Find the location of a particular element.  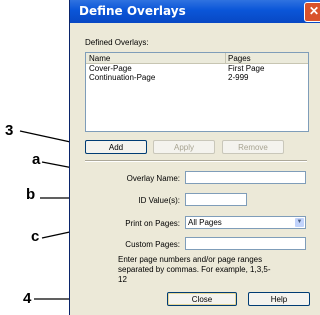

print-on-pages-select: All Pages ▼ is located at coordinates (245, 222).